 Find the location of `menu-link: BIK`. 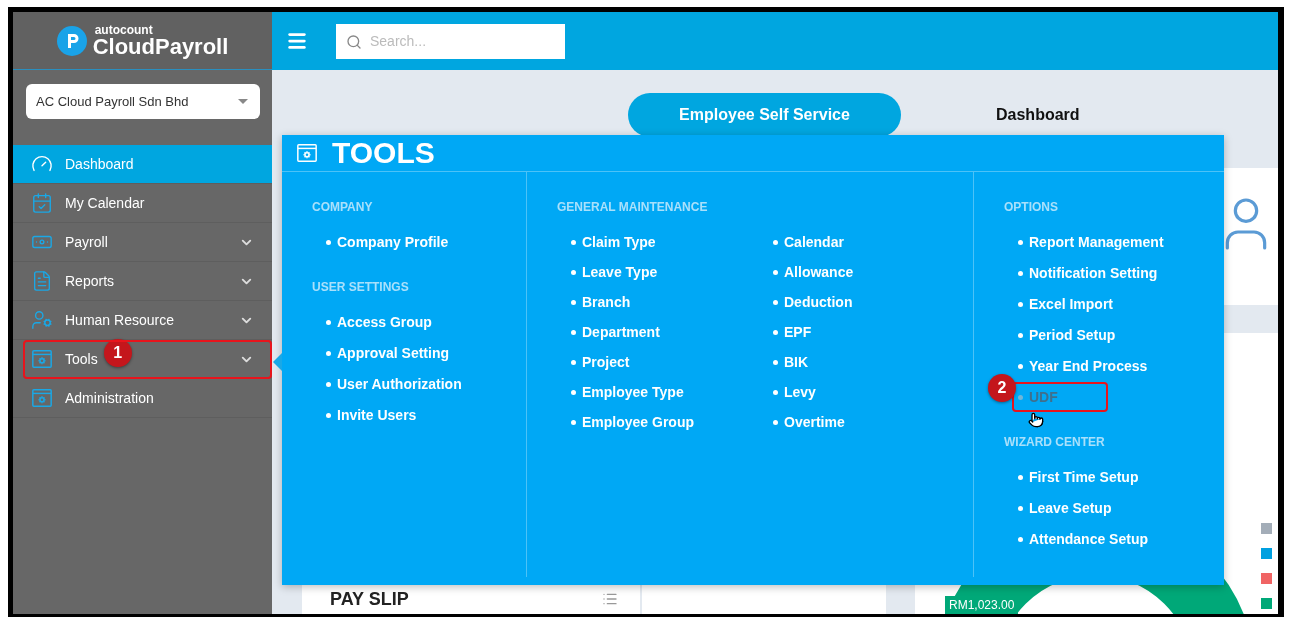

menu-link: BIK is located at coordinates (791, 363).